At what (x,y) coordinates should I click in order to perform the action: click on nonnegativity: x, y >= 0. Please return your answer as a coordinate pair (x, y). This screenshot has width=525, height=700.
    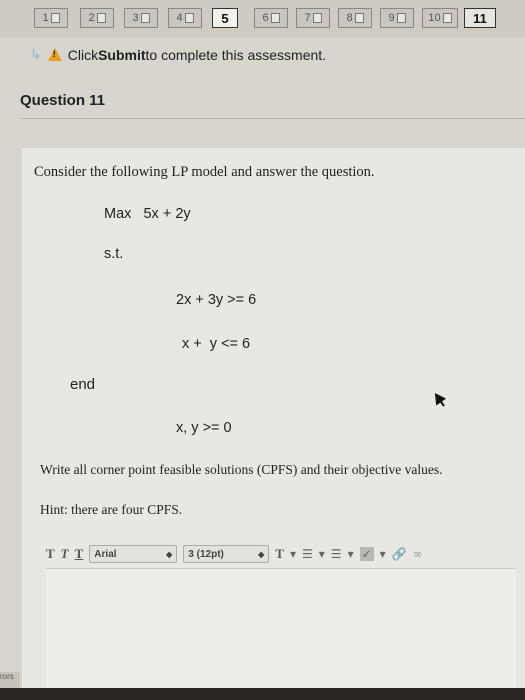
    Looking at the image, I should click on (204, 428).